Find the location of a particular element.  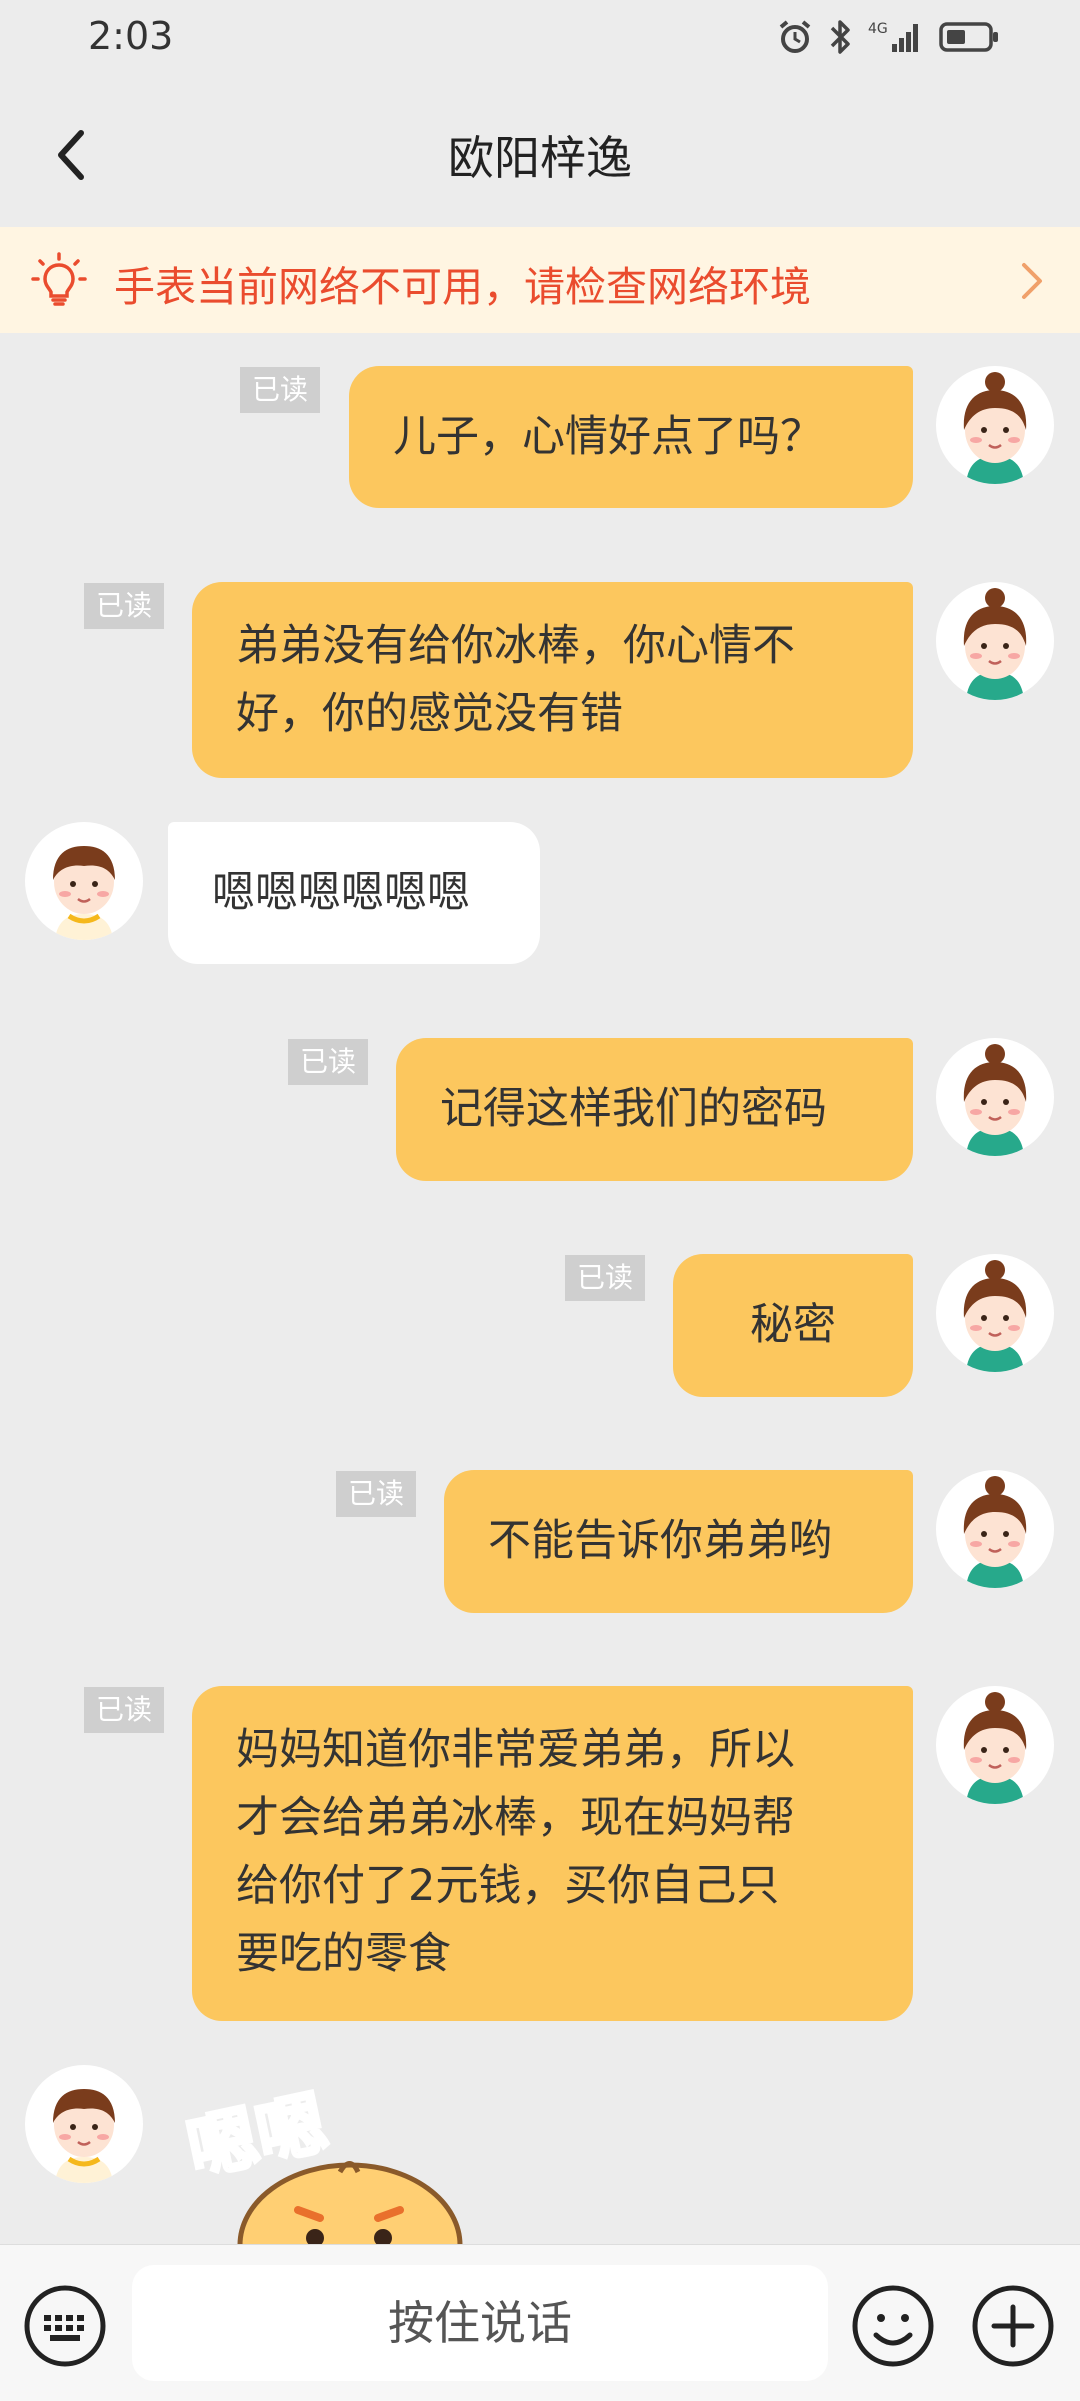

bluetooth-icon is located at coordinates (840, 37).